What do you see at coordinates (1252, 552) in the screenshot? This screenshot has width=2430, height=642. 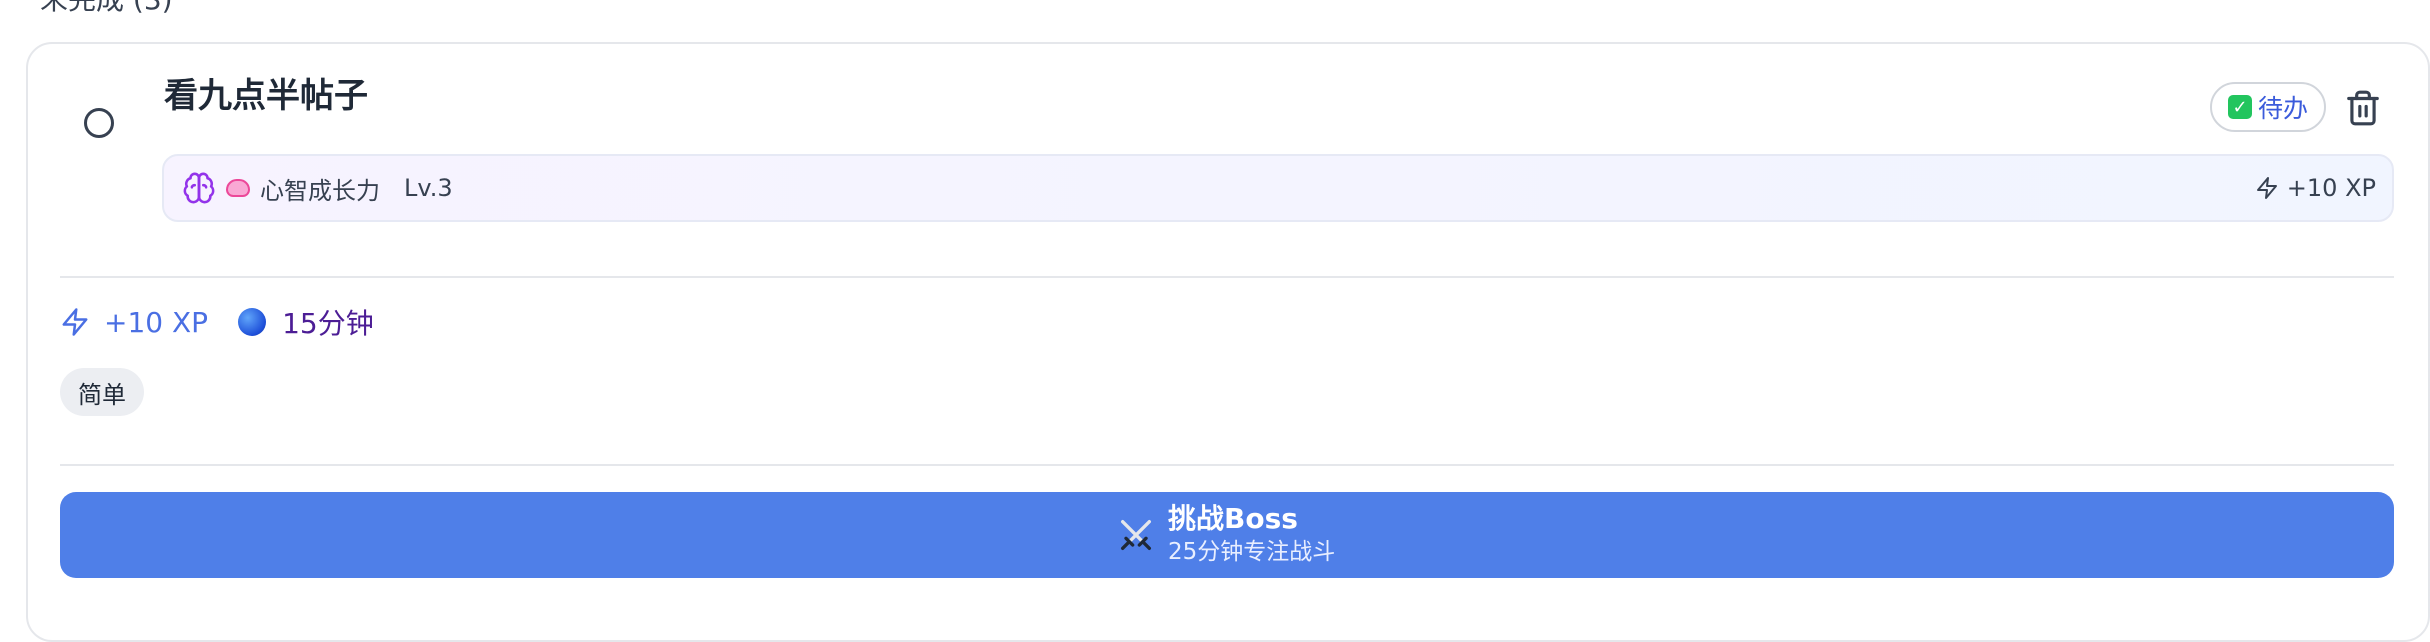 I see `boss-button-subtitle: 25分钟专注战斗` at bounding box center [1252, 552].